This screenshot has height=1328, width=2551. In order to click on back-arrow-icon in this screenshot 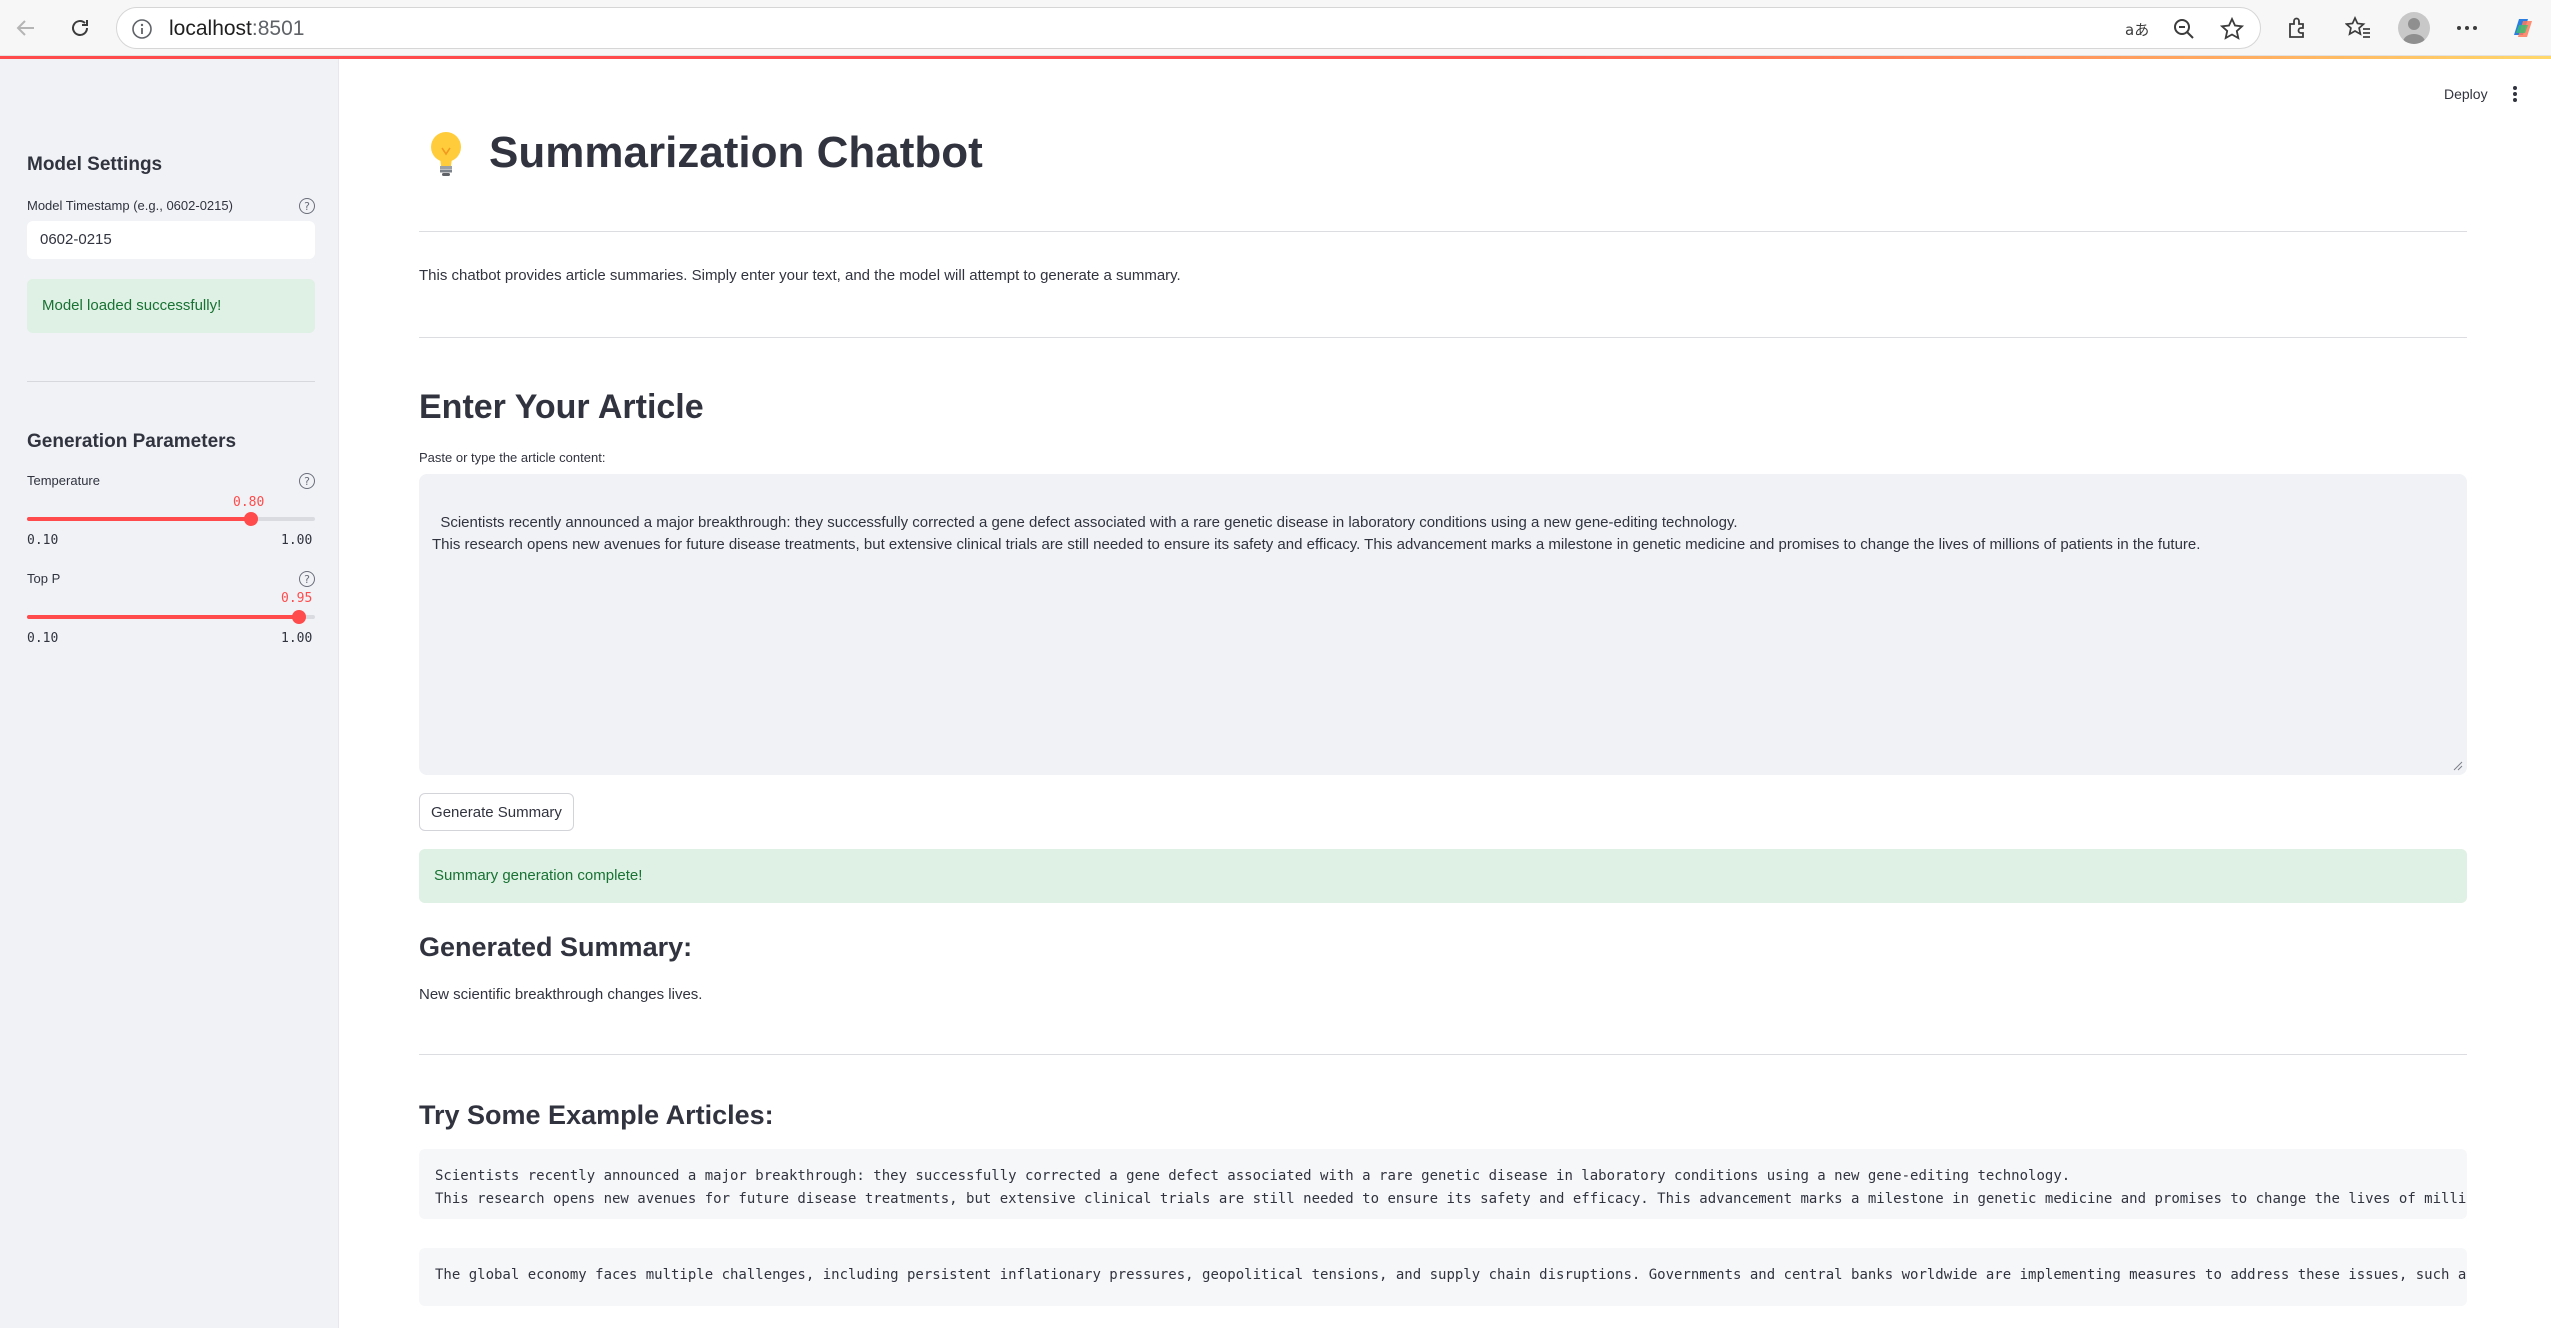, I will do `click(25, 28)`.